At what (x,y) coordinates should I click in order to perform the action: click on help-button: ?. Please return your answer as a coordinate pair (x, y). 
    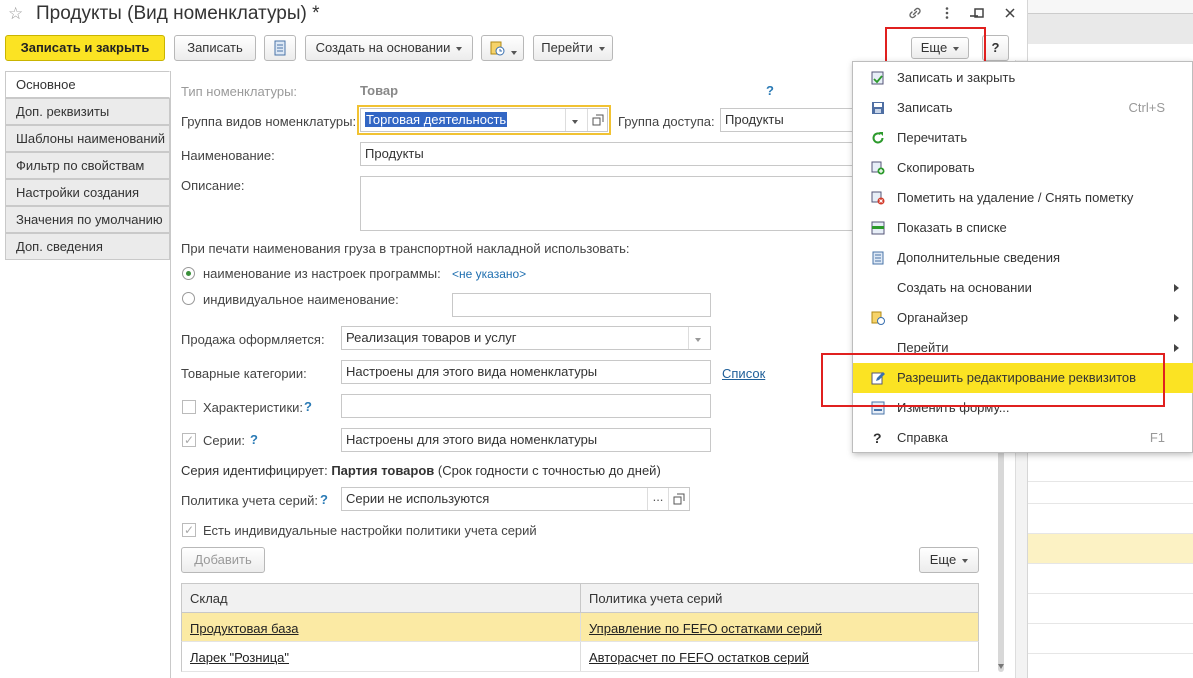
    Looking at the image, I should click on (995, 48).